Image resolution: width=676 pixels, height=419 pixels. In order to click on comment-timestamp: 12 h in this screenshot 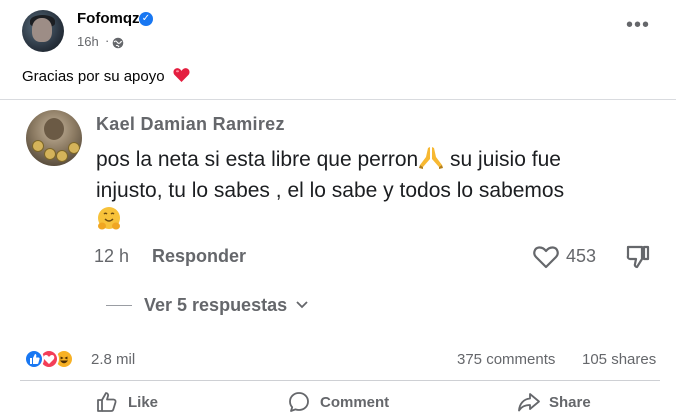, I will do `click(112, 256)`.